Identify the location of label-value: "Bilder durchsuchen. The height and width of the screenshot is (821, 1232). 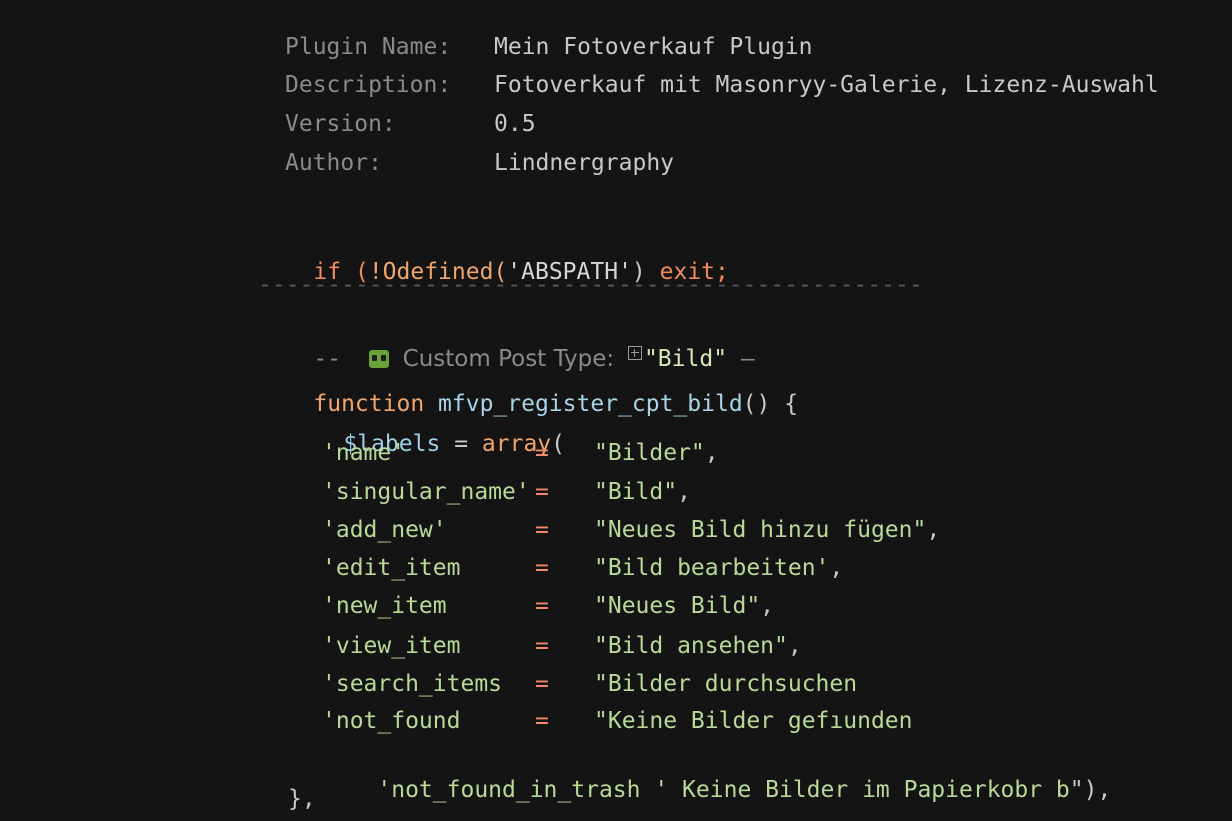
(726, 684).